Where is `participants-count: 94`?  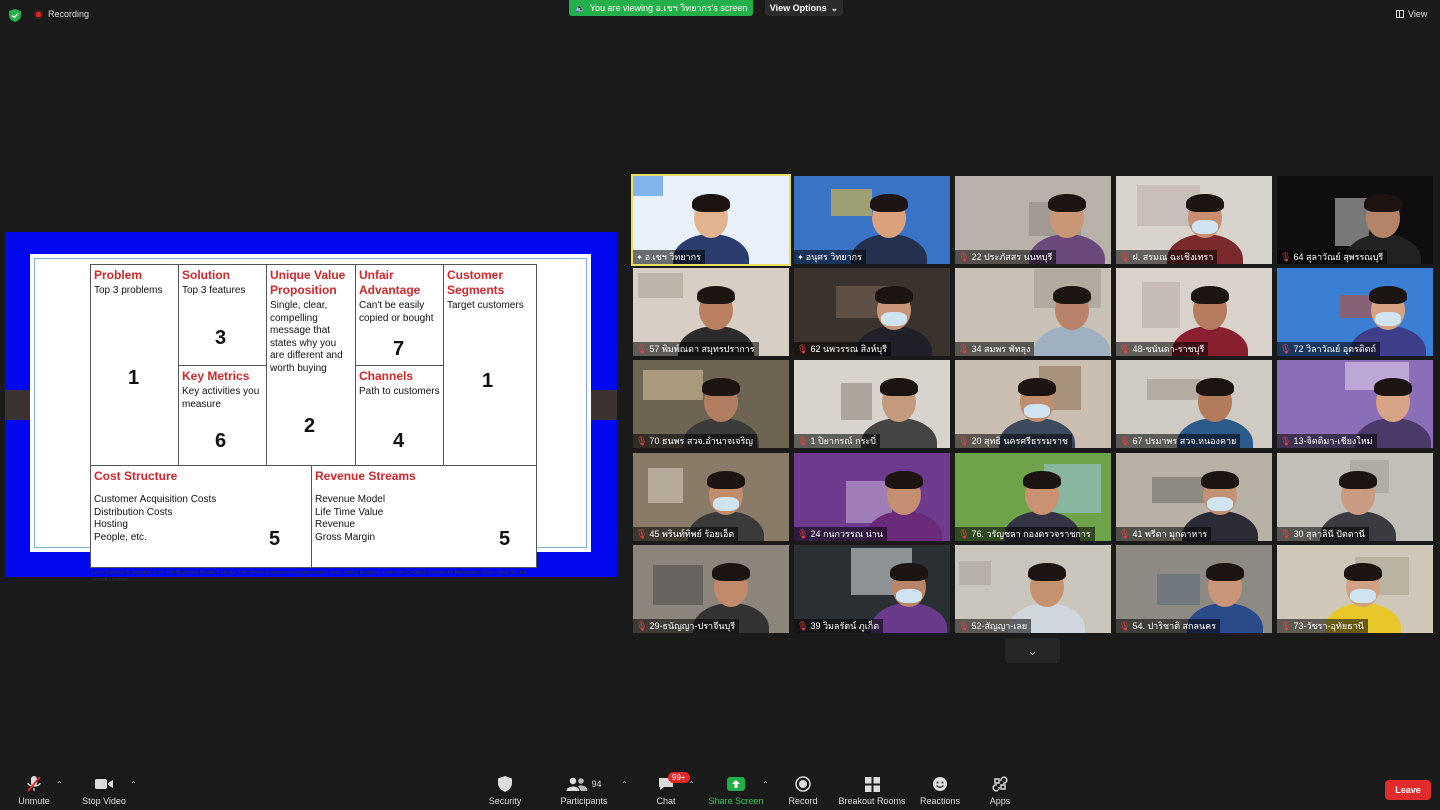
participants-count: 94 is located at coordinates (596, 784).